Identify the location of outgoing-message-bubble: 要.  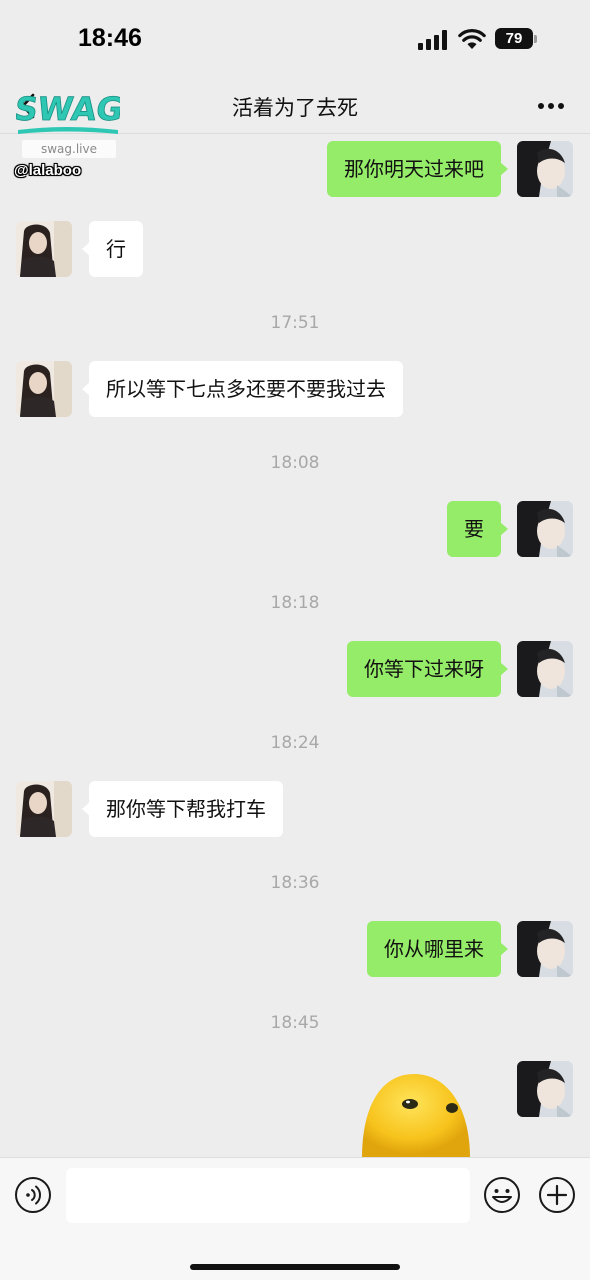
(477, 529).